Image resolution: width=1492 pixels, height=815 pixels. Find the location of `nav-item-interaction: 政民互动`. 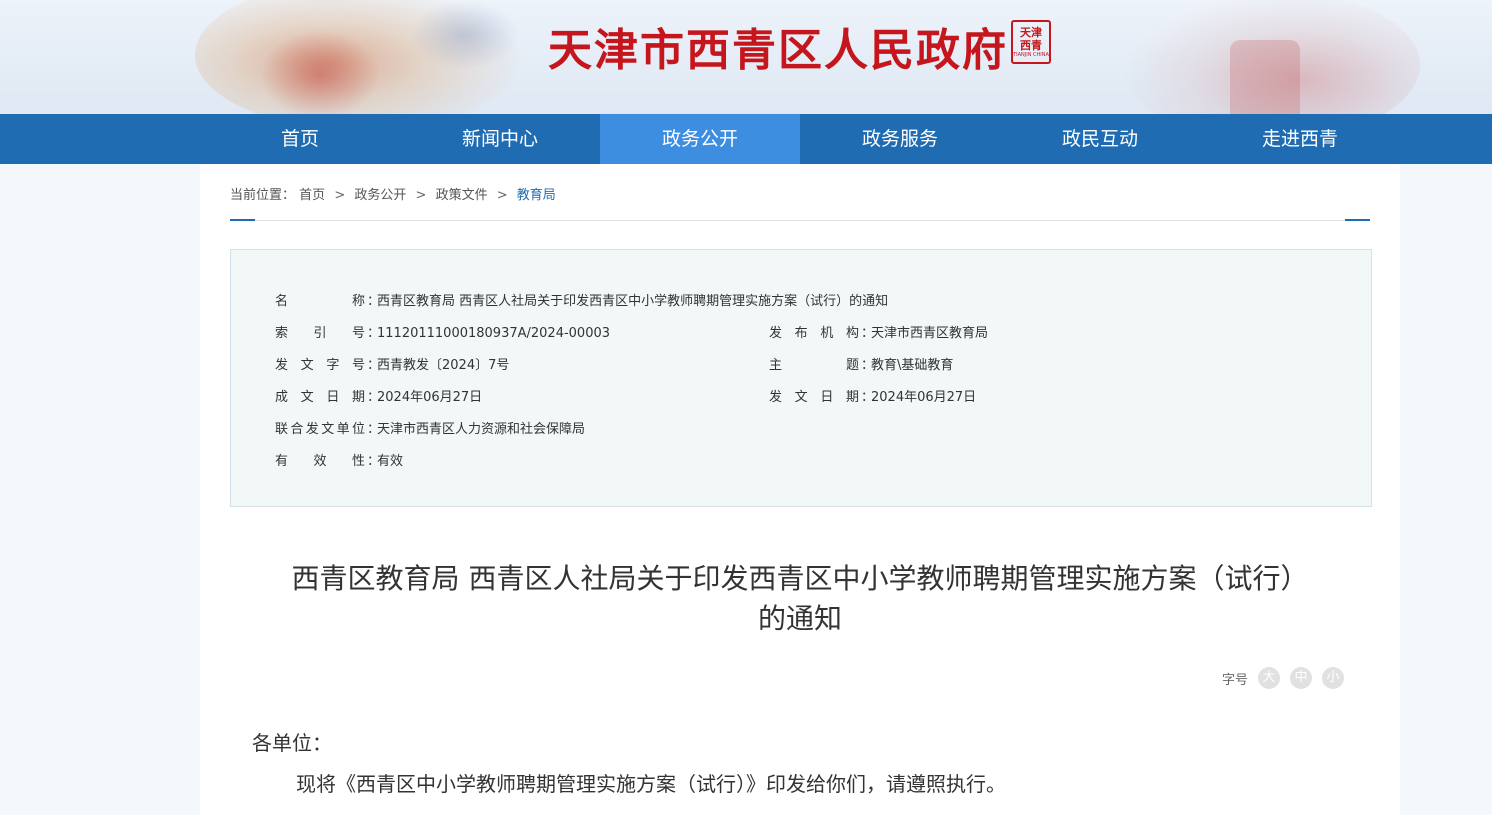

nav-item-interaction: 政民互动 is located at coordinates (1100, 139).